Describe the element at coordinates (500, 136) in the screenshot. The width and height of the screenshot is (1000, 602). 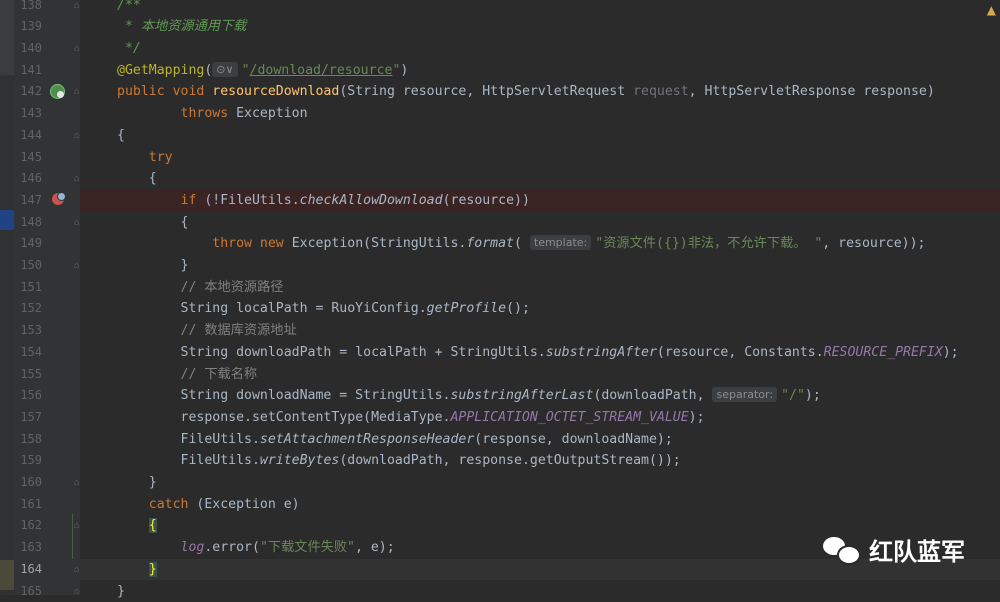
I see `code-line: 144 ⌂ {` at that location.